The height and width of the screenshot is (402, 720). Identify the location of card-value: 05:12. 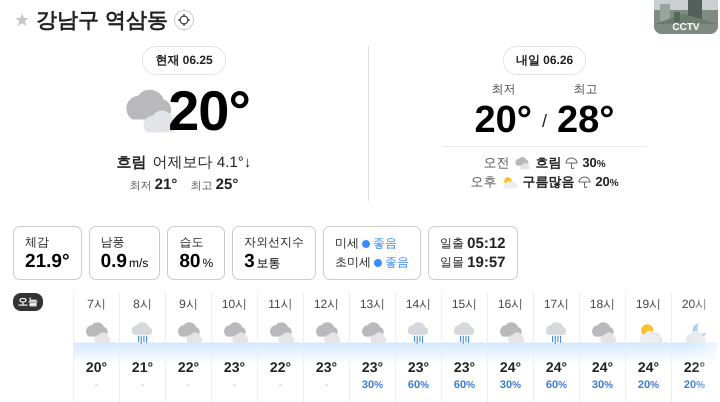
(486, 243).